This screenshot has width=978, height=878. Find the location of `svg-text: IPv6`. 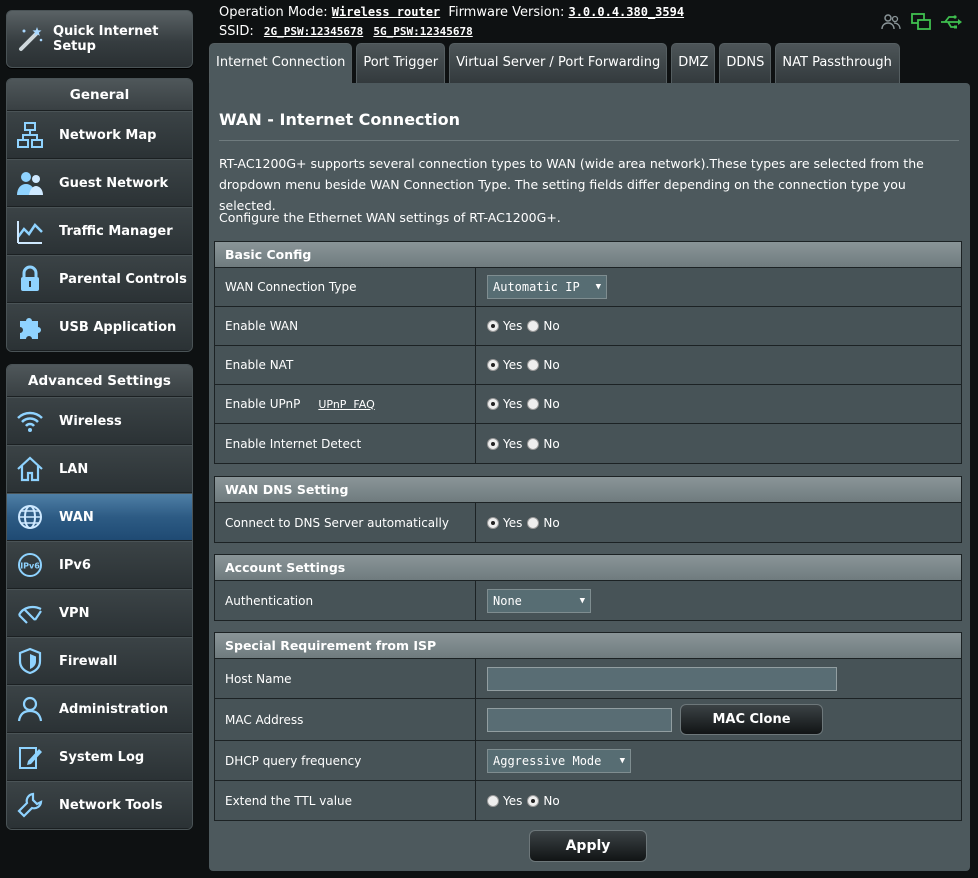

svg-text: IPv6 is located at coordinates (30, 566).